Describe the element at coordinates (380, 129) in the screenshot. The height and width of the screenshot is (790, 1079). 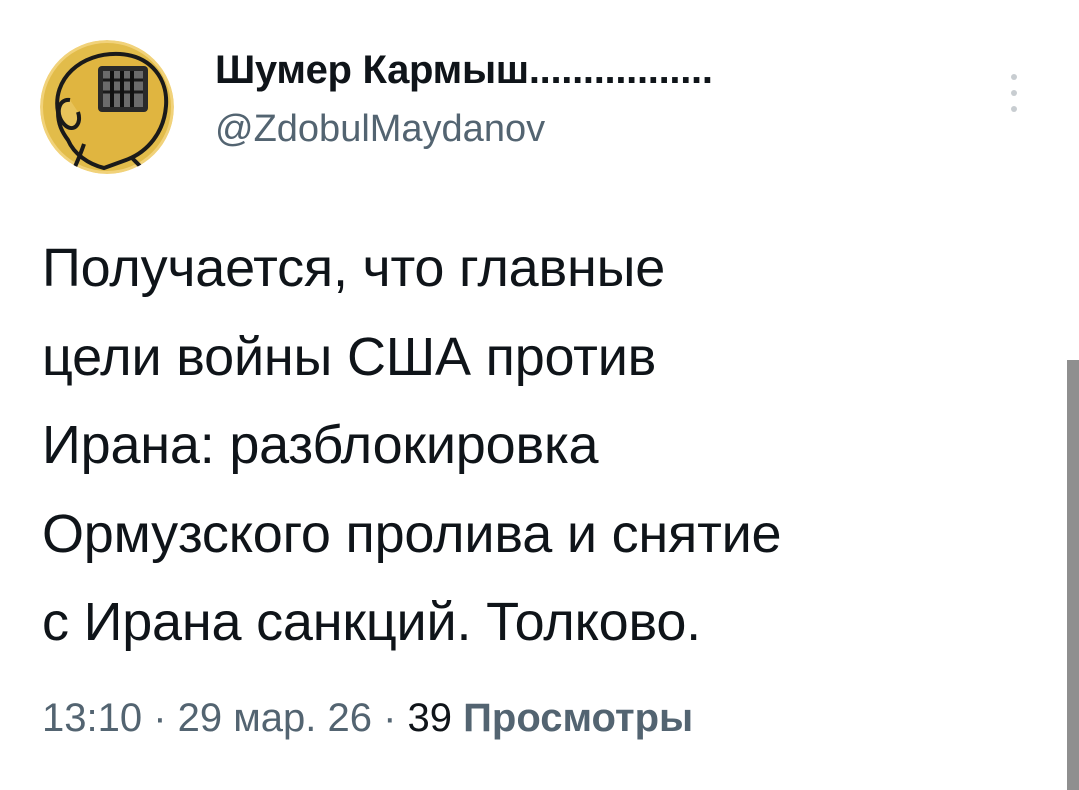
I see `author-handle: @ZdobulMaydanov` at that location.